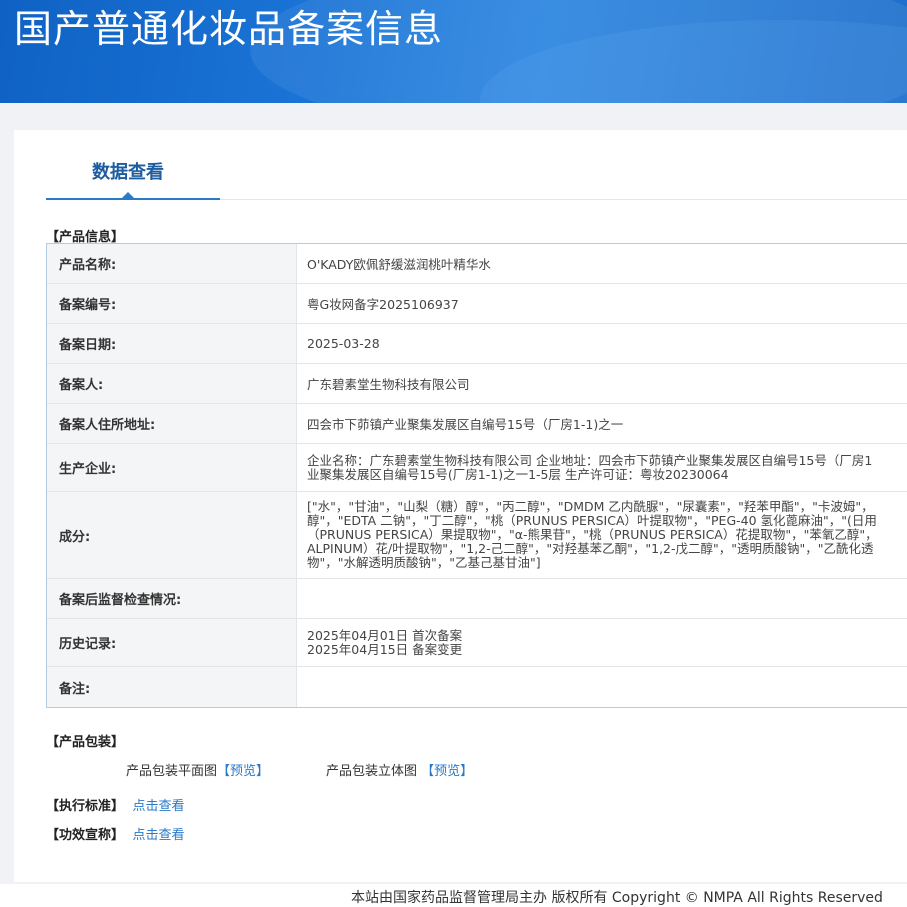  I want to click on table-row: 备案日期: 2025-03-28, so click(477, 344).